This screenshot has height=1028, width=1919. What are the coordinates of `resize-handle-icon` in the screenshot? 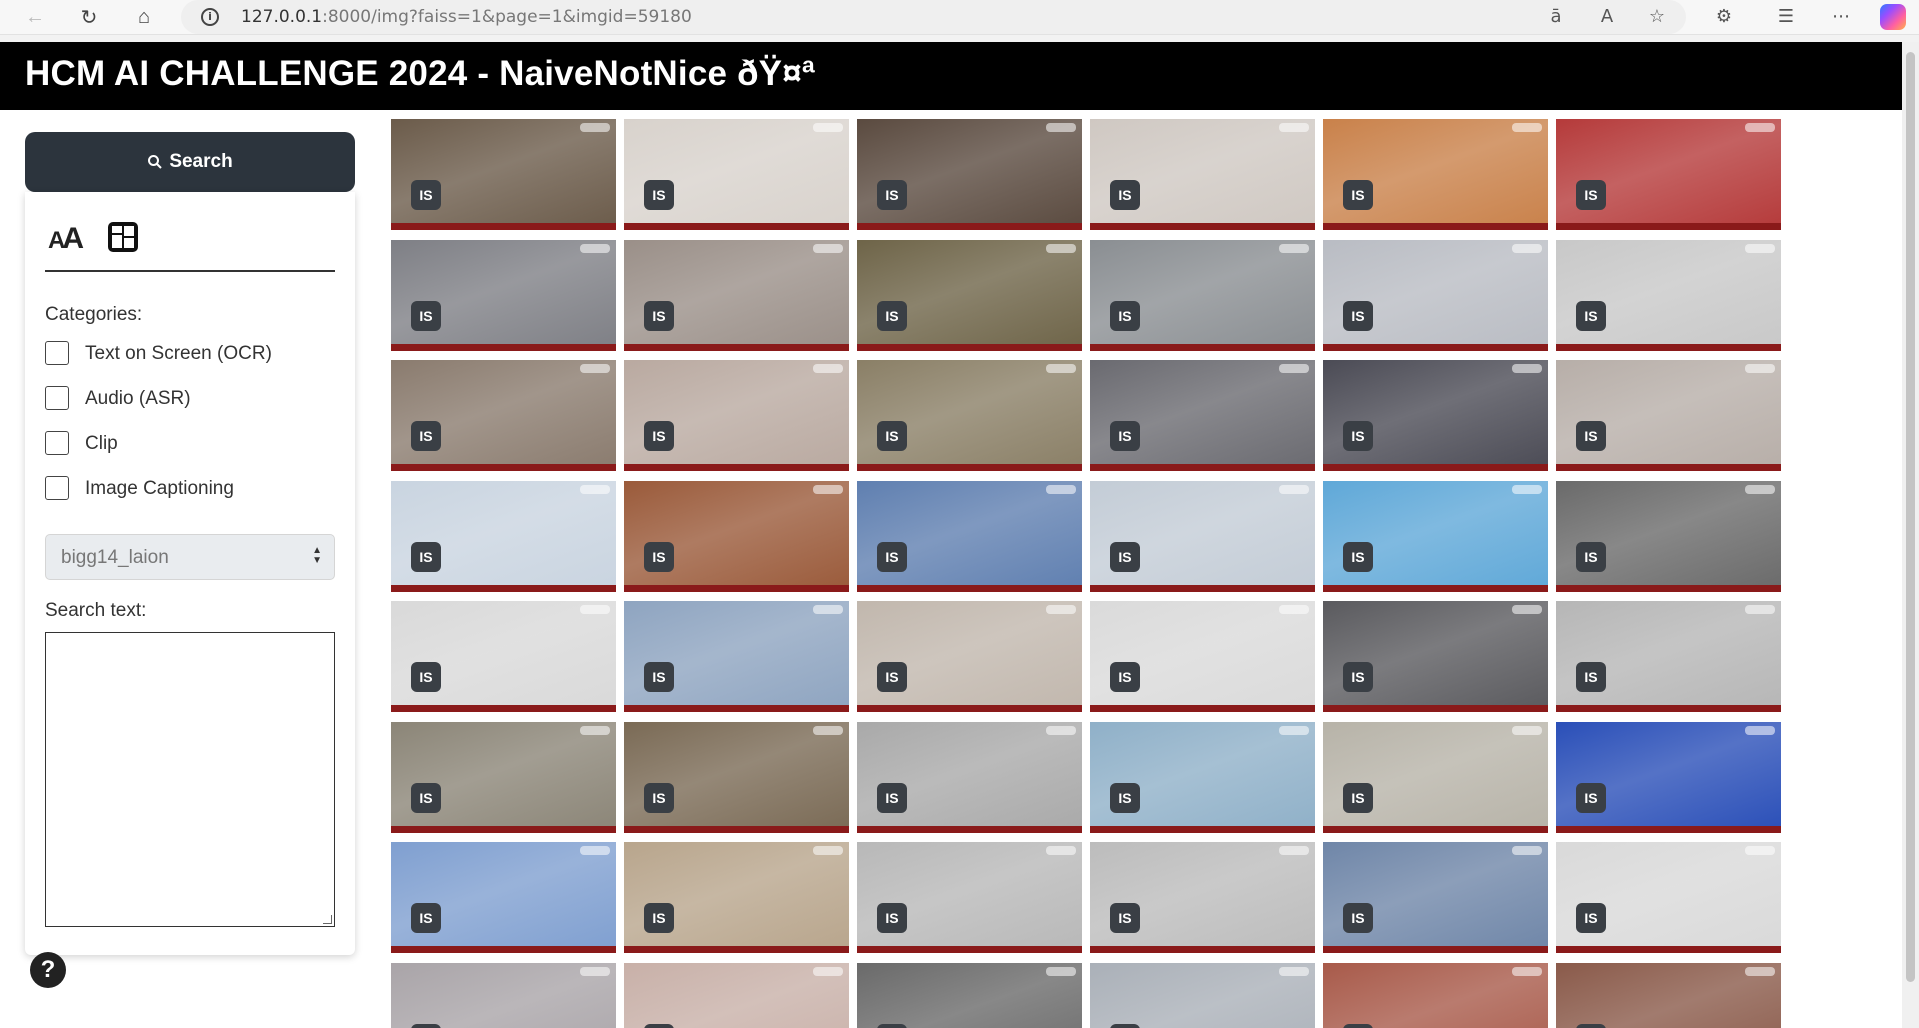 It's located at (327, 919).